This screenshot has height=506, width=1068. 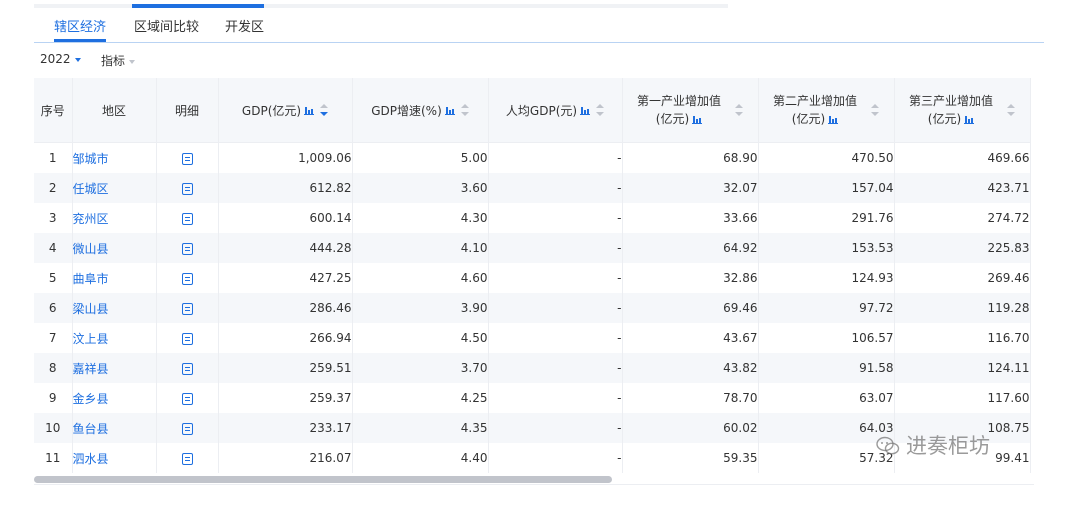 What do you see at coordinates (53, 157) in the screenshot?
I see `index-cell: 1` at bounding box center [53, 157].